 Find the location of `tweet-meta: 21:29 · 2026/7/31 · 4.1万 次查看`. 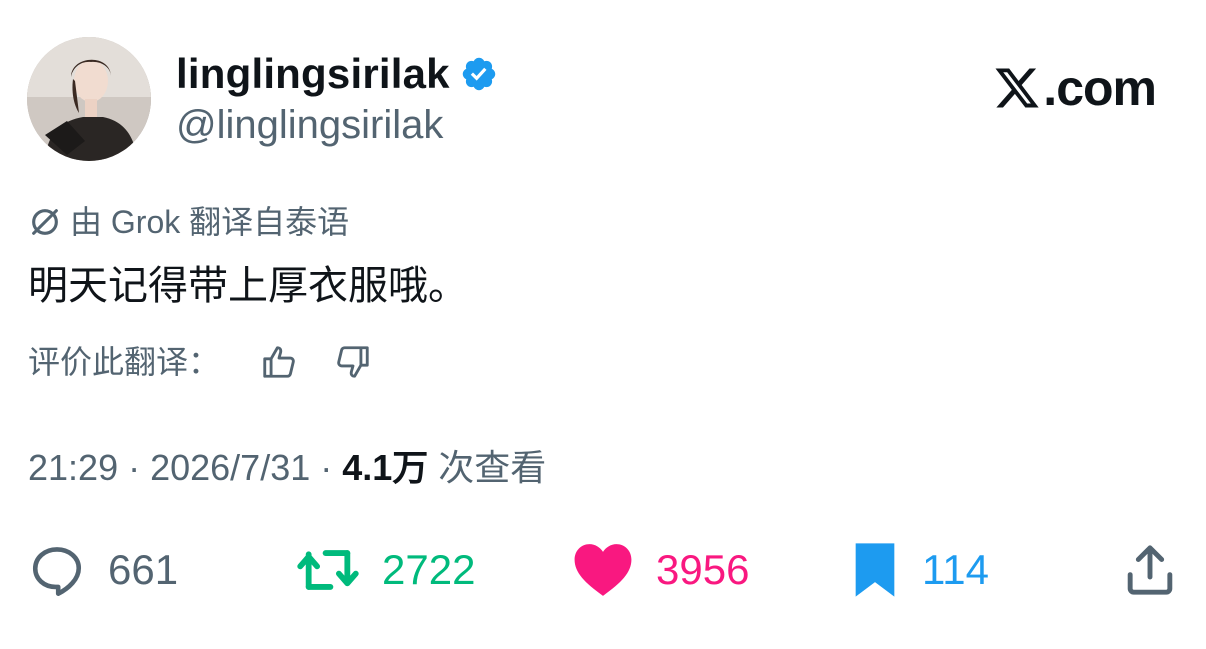

tweet-meta: 21:29 · 2026/7/31 · 4.1万 次查看 is located at coordinates (287, 468).